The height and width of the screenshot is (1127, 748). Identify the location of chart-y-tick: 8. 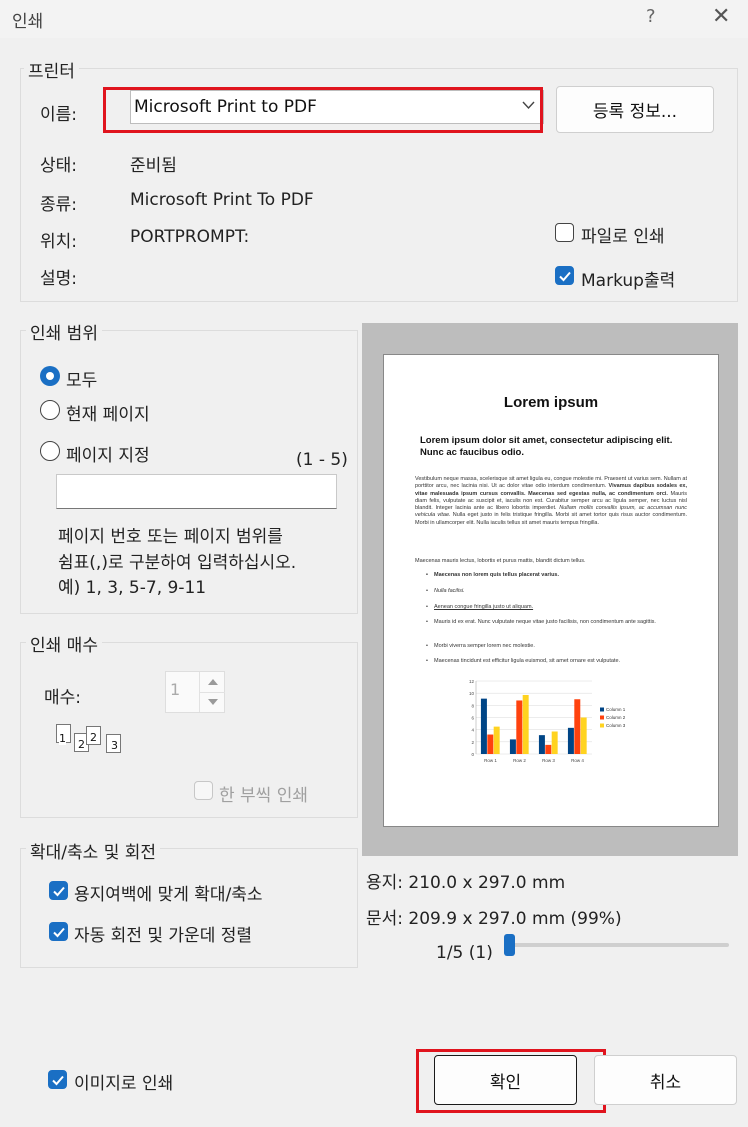
(472, 705).